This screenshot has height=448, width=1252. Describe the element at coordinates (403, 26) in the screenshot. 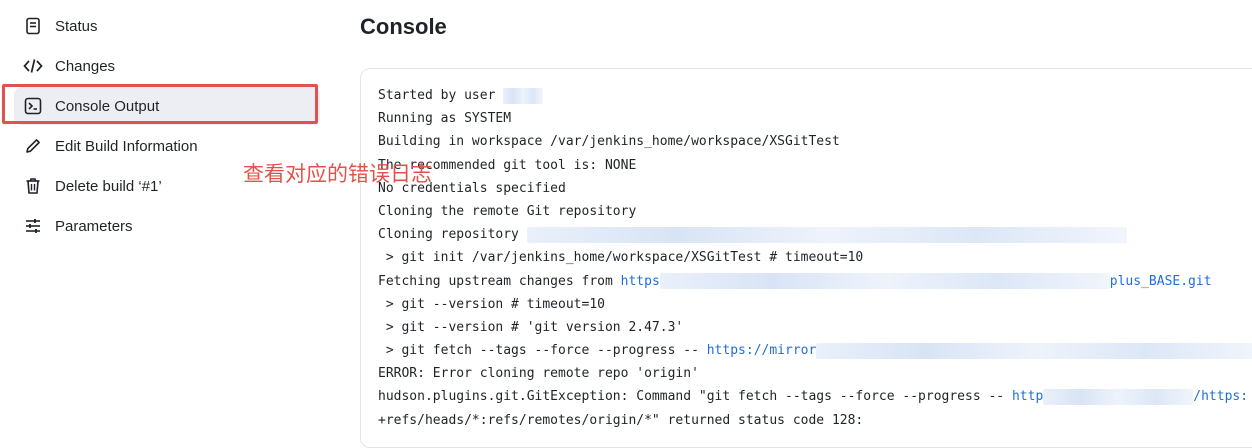

I see `page-title: Console` at that location.